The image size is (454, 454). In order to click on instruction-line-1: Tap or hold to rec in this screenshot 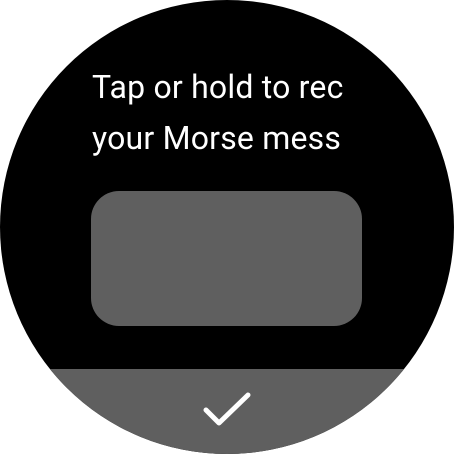, I will do `click(218, 87)`.